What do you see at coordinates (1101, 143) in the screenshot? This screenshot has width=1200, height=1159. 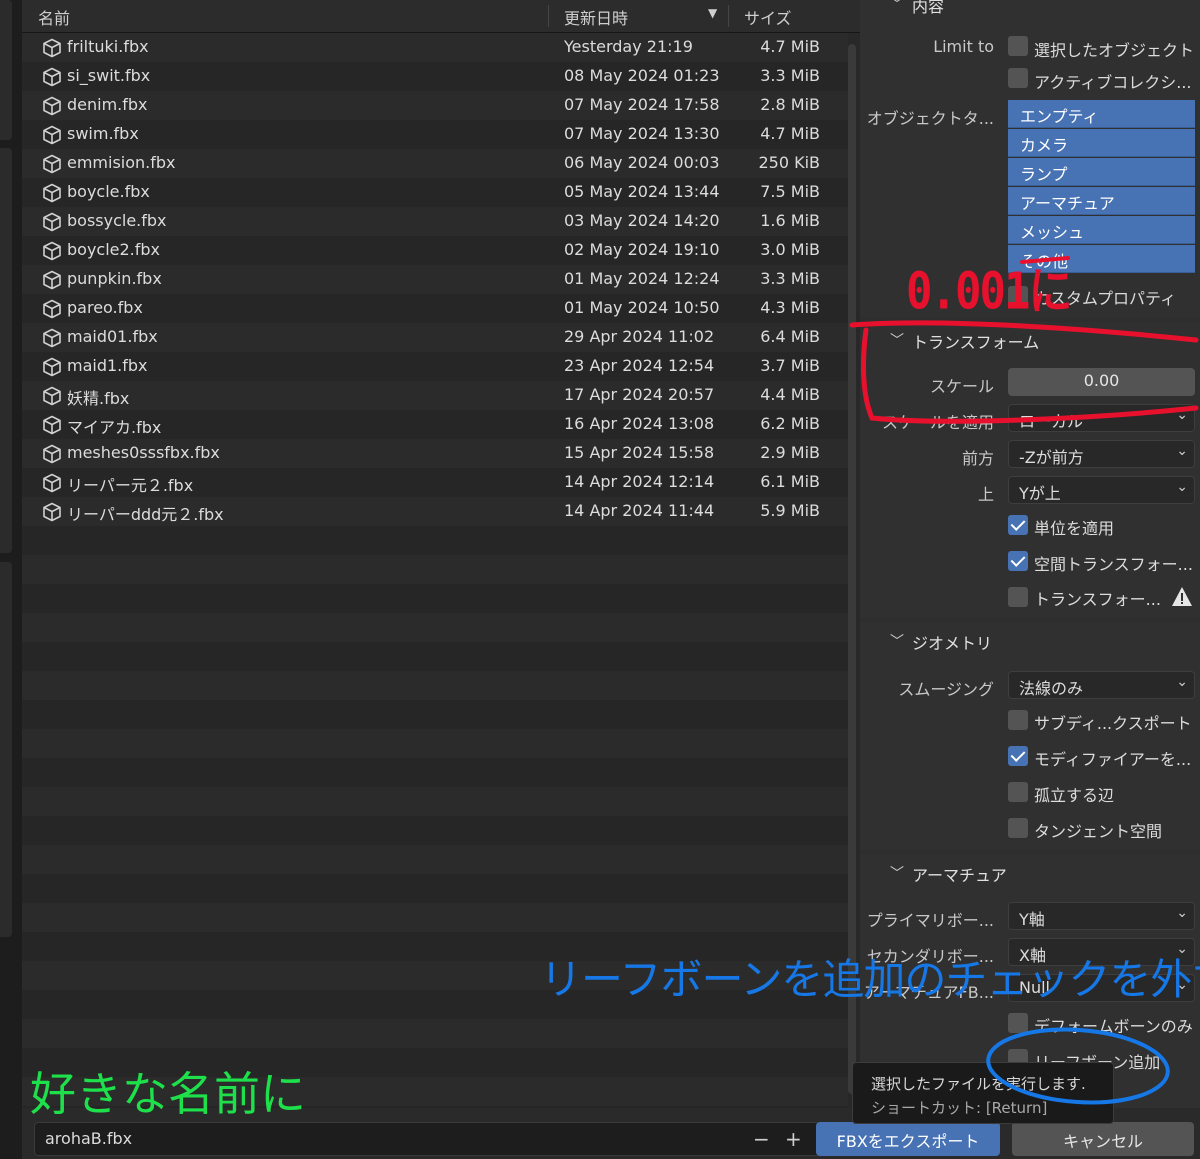 I see `object-type-option: カメラ` at bounding box center [1101, 143].